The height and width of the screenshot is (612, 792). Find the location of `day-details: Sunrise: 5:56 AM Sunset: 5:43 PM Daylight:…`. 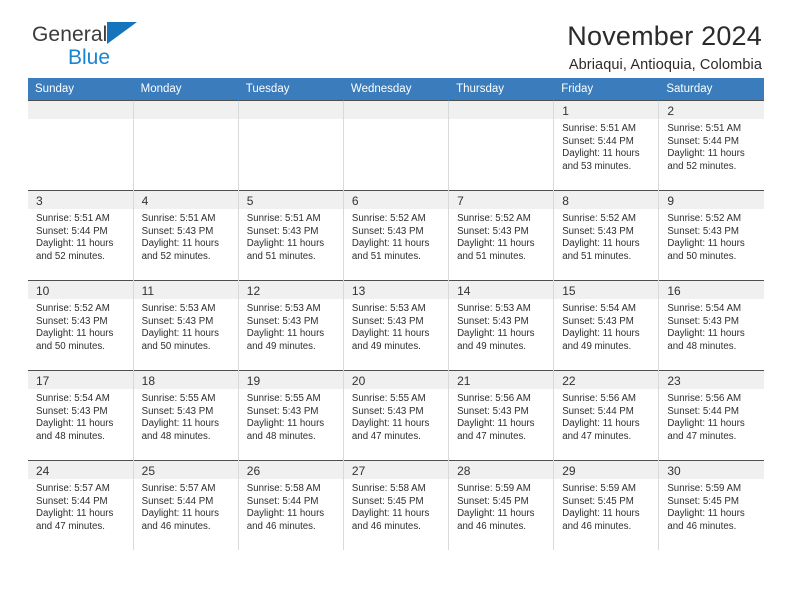

day-details: Sunrise: 5:56 AM Sunset: 5:43 PM Daylight:… is located at coordinates (501, 416).